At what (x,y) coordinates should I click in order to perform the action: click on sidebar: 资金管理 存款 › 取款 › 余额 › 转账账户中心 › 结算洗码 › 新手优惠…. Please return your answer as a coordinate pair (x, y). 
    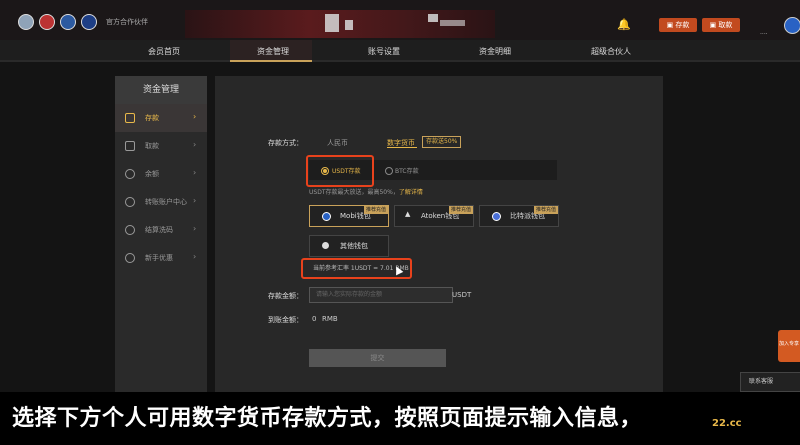
    Looking at the image, I should click on (161, 234).